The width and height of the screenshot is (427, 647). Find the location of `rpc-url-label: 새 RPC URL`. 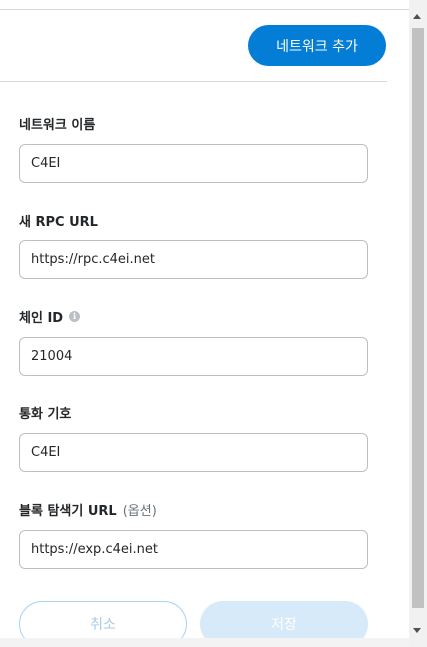

rpc-url-label: 새 RPC URL is located at coordinates (58, 222).